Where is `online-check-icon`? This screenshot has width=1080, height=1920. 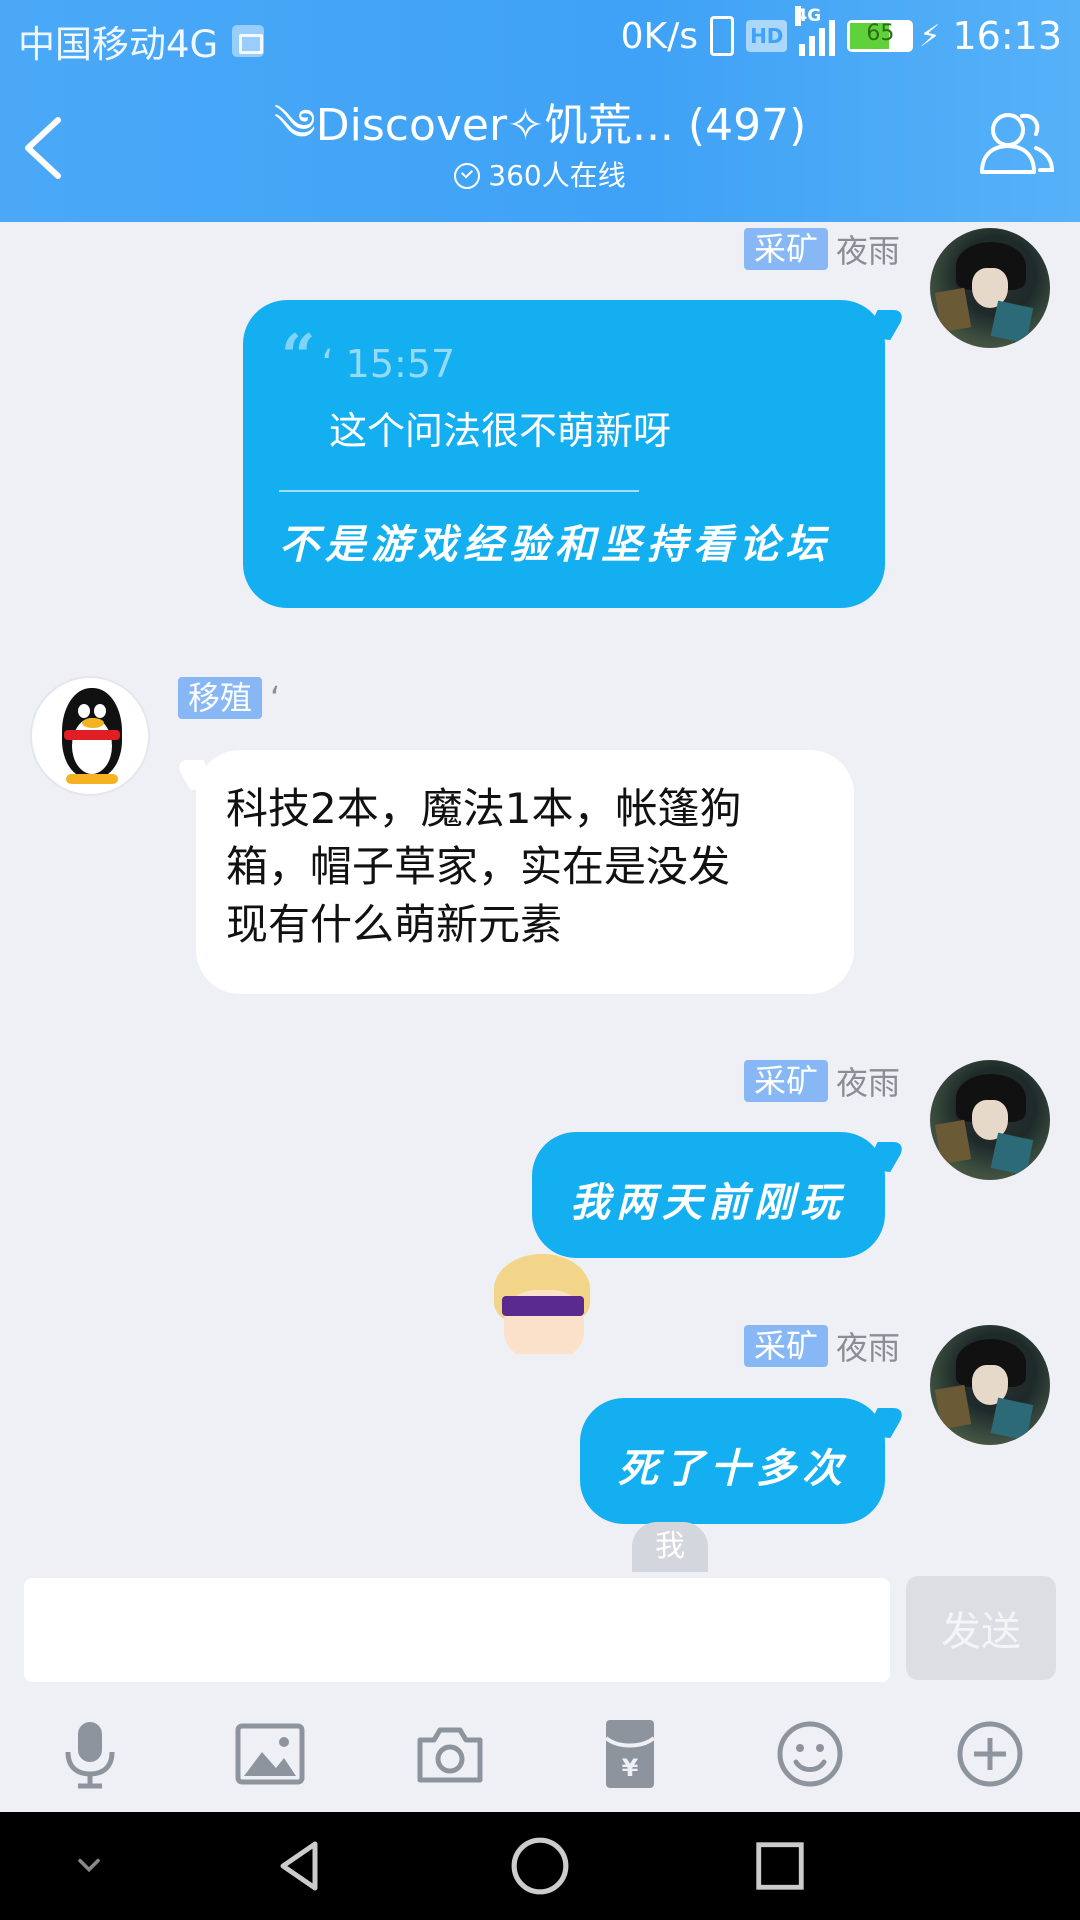 online-check-icon is located at coordinates (467, 176).